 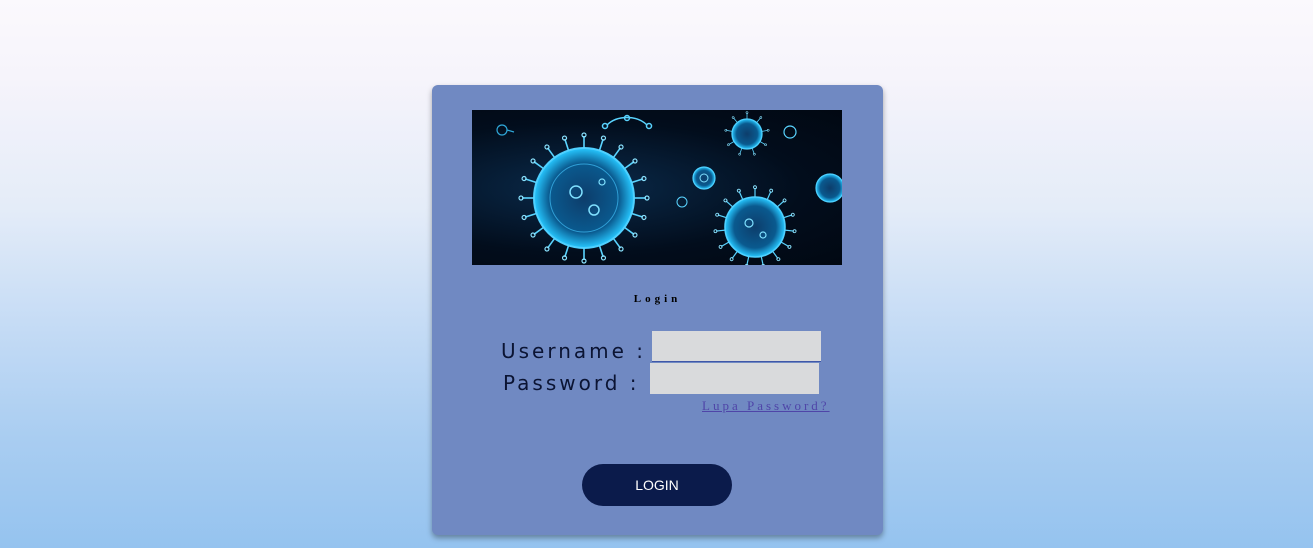 What do you see at coordinates (766, 406) in the screenshot?
I see `forgot-password-link: Lupa Password?` at bounding box center [766, 406].